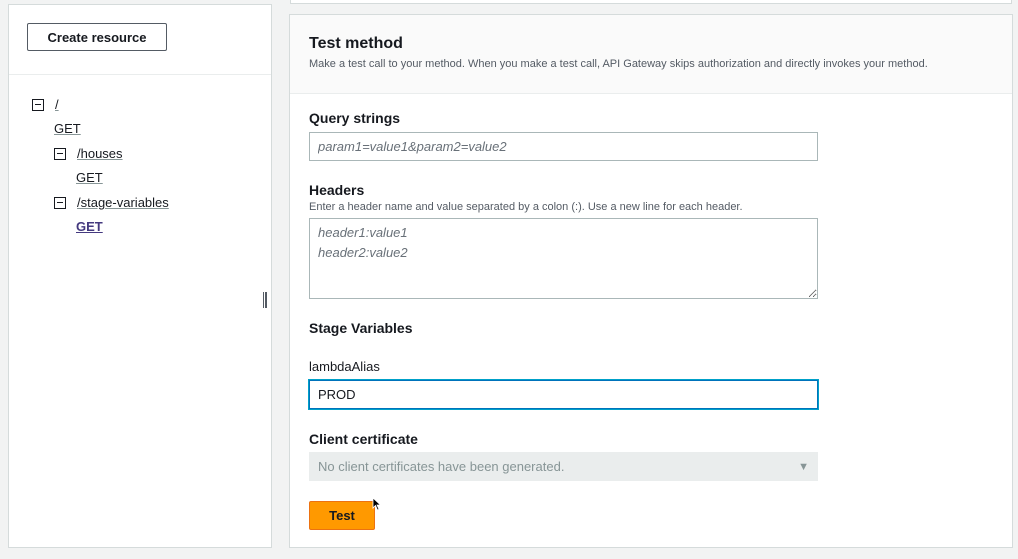 The height and width of the screenshot is (559, 1018). I want to click on tree-node-houses-get: GET, so click(89, 177).